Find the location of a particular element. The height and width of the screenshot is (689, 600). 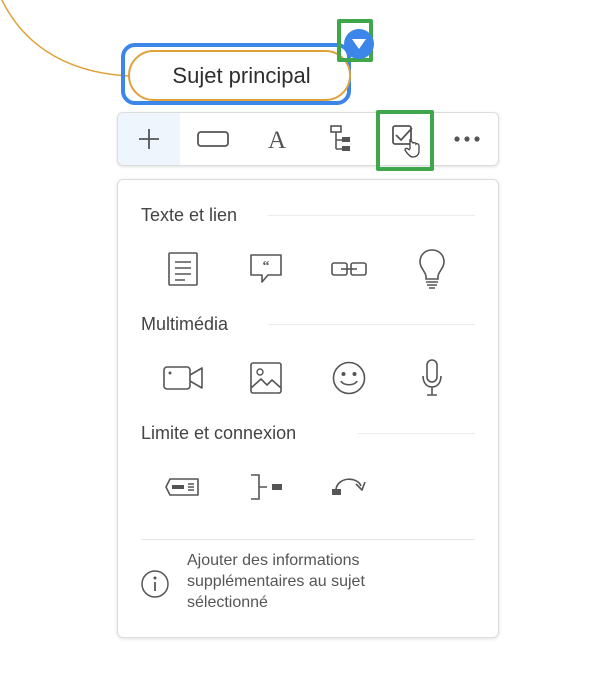

audio-button is located at coordinates (432, 378).